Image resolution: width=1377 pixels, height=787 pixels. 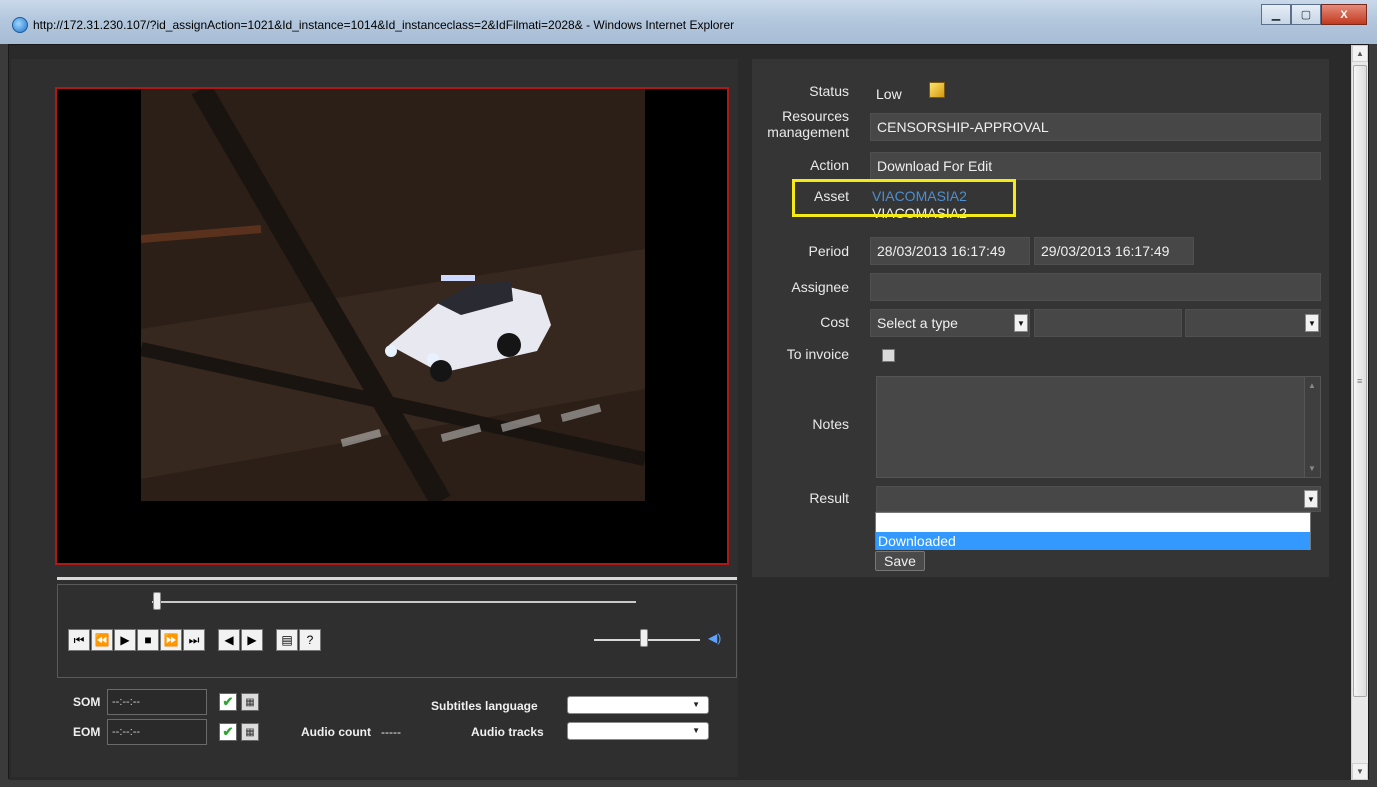 What do you see at coordinates (888, 355) in the screenshot?
I see `to-invoice-checkbox` at bounding box center [888, 355].